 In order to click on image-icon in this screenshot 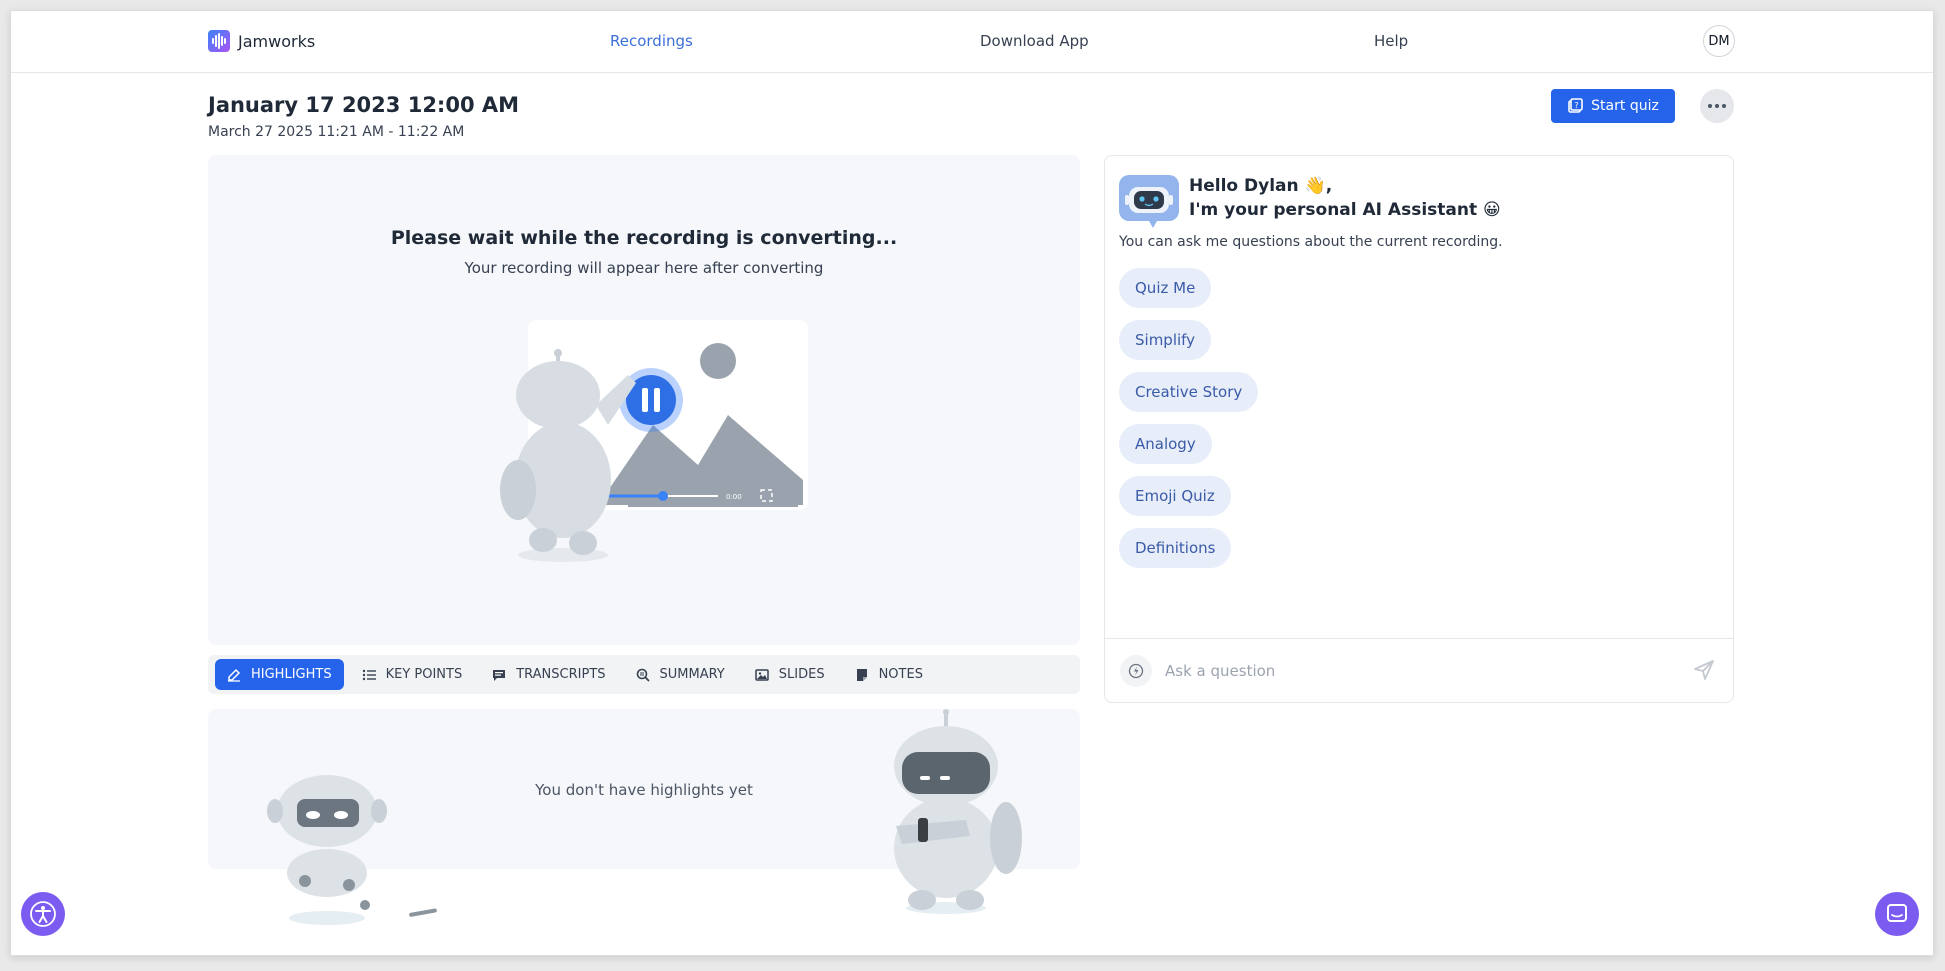, I will do `click(762, 675)`.